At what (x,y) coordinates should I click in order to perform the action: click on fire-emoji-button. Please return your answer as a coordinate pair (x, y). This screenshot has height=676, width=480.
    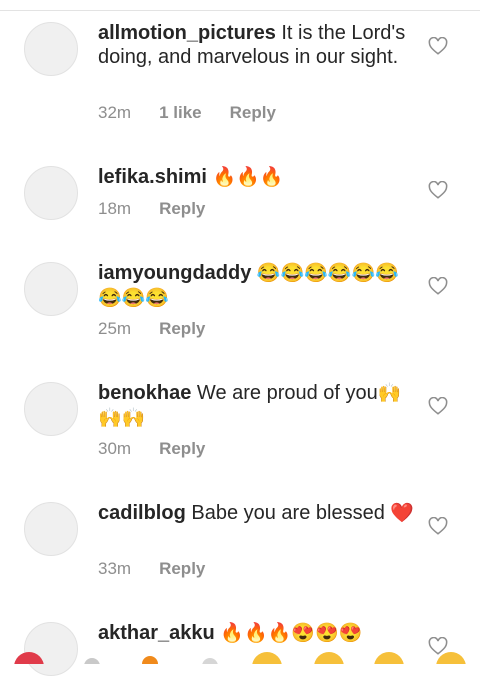
    Looking at the image, I should click on (150, 660).